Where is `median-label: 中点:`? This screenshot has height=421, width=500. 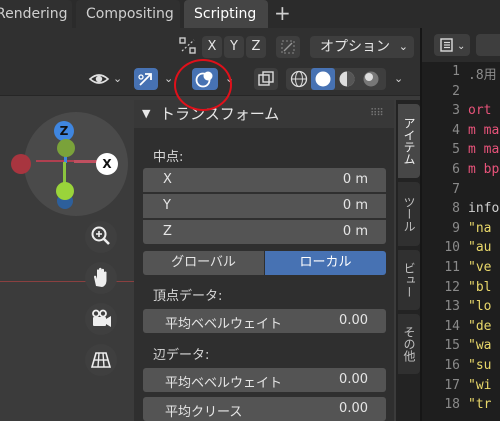
median-label: 中点: is located at coordinates (168, 157).